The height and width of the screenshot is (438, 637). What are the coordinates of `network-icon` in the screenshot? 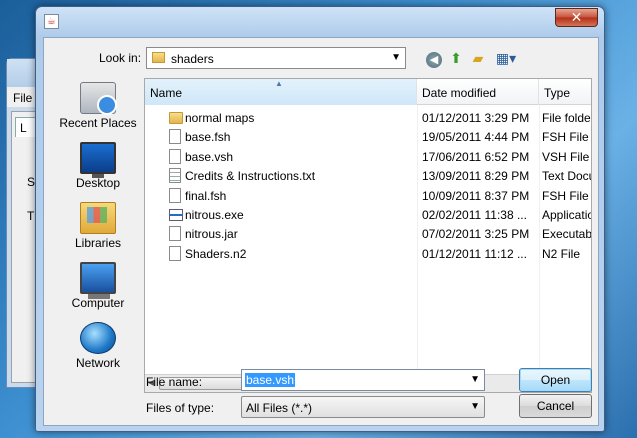 It's located at (98, 338).